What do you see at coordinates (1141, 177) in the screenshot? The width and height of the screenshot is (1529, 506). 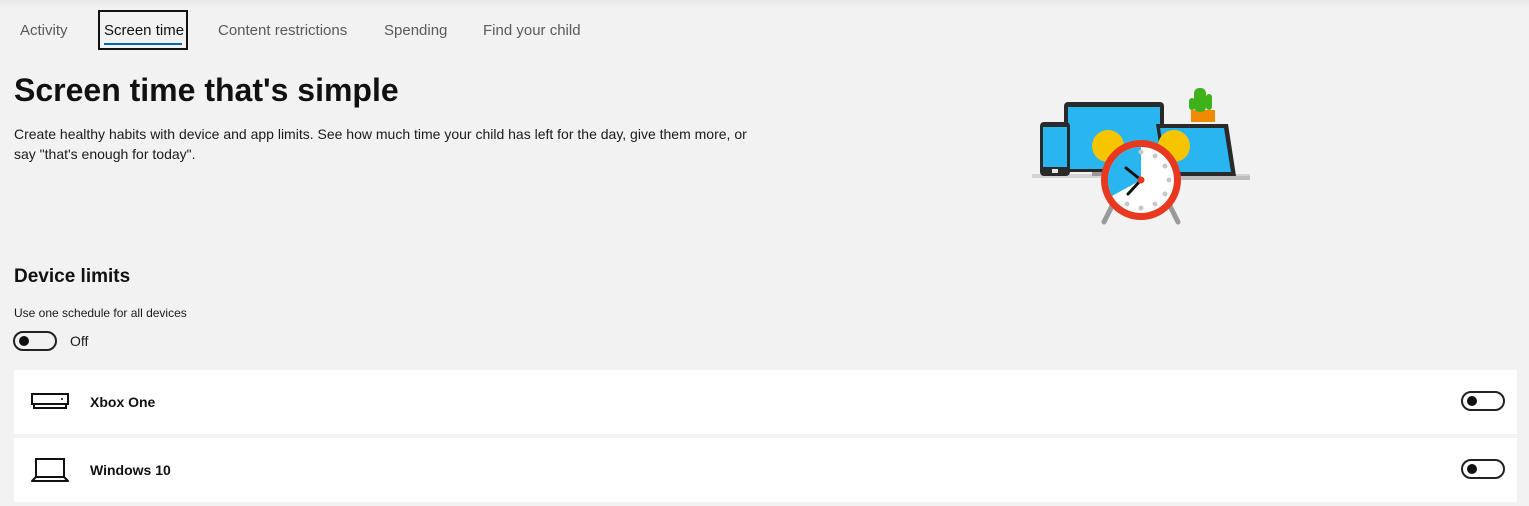 I see `alarm-clock-graphic` at bounding box center [1141, 177].